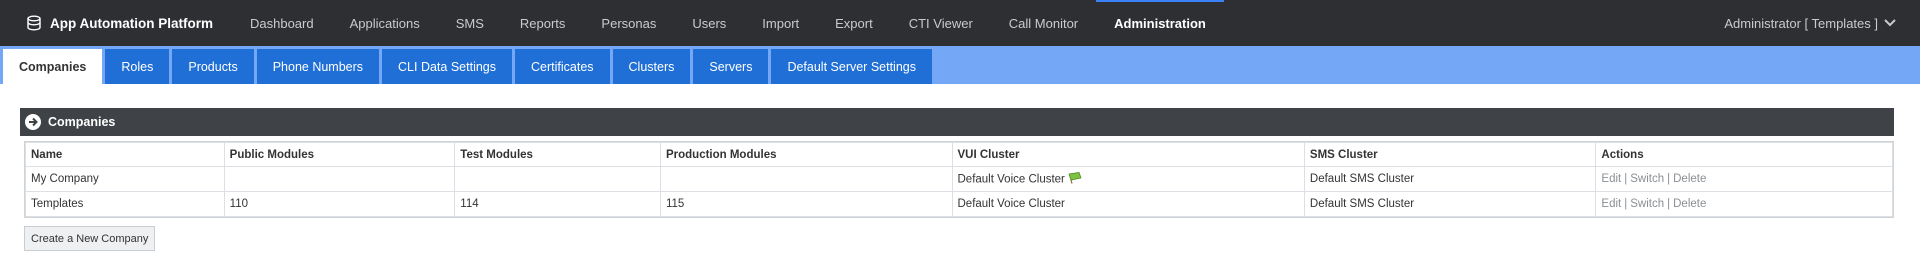 This screenshot has width=1920, height=263. Describe the element at coordinates (1744, 154) in the screenshot. I see `column-header: Actions` at that location.